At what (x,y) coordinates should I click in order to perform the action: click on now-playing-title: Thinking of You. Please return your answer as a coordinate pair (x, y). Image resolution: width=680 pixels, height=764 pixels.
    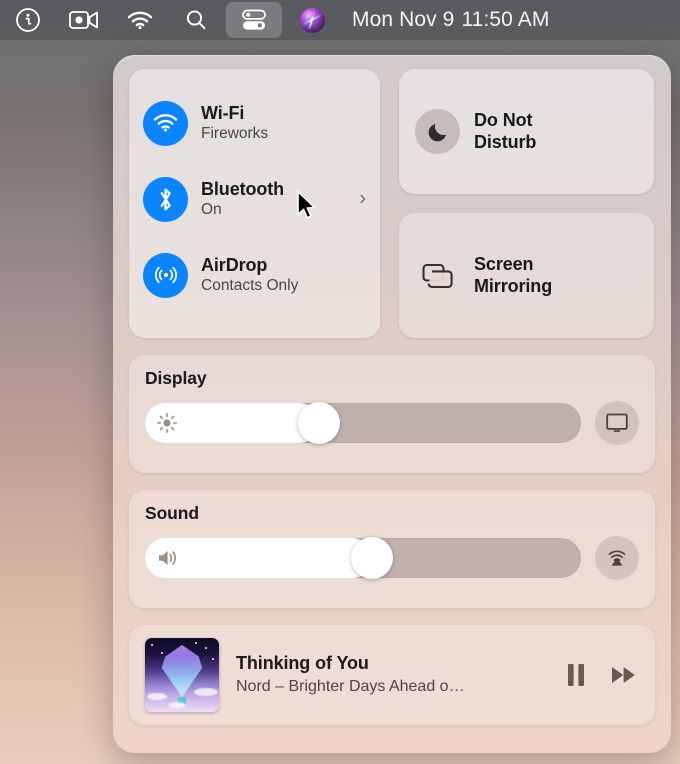
    Looking at the image, I should click on (302, 663).